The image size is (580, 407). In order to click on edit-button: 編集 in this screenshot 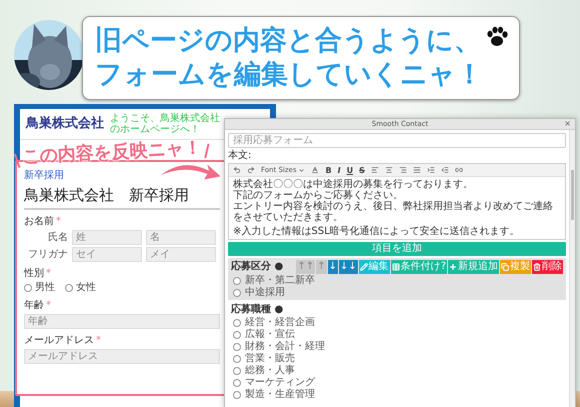, I will do `click(374, 267)`.